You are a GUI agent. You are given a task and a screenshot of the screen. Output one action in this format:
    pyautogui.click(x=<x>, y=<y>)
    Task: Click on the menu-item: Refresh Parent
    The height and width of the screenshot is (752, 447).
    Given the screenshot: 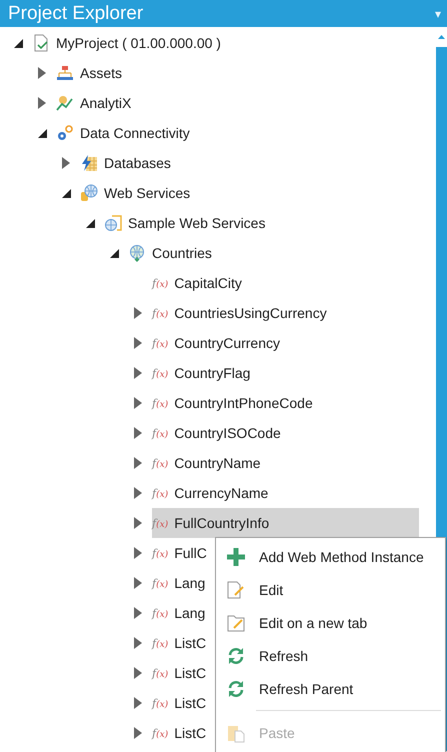 What is the action you would take?
    pyautogui.click(x=330, y=688)
    